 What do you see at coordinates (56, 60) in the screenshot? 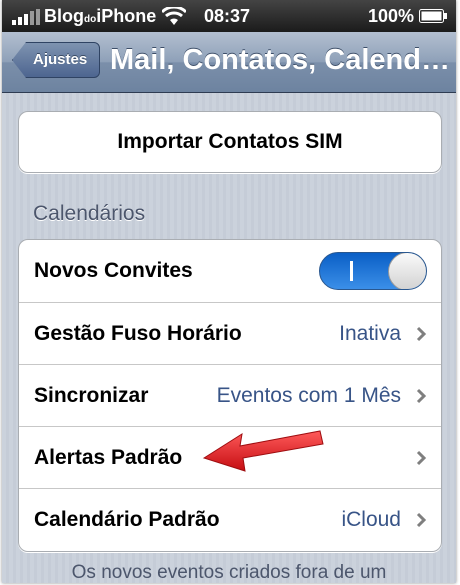
I see `back-button: Ajustes` at bounding box center [56, 60].